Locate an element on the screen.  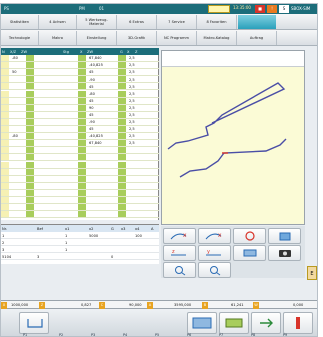
camera-button is located at coordinates (284, 253).